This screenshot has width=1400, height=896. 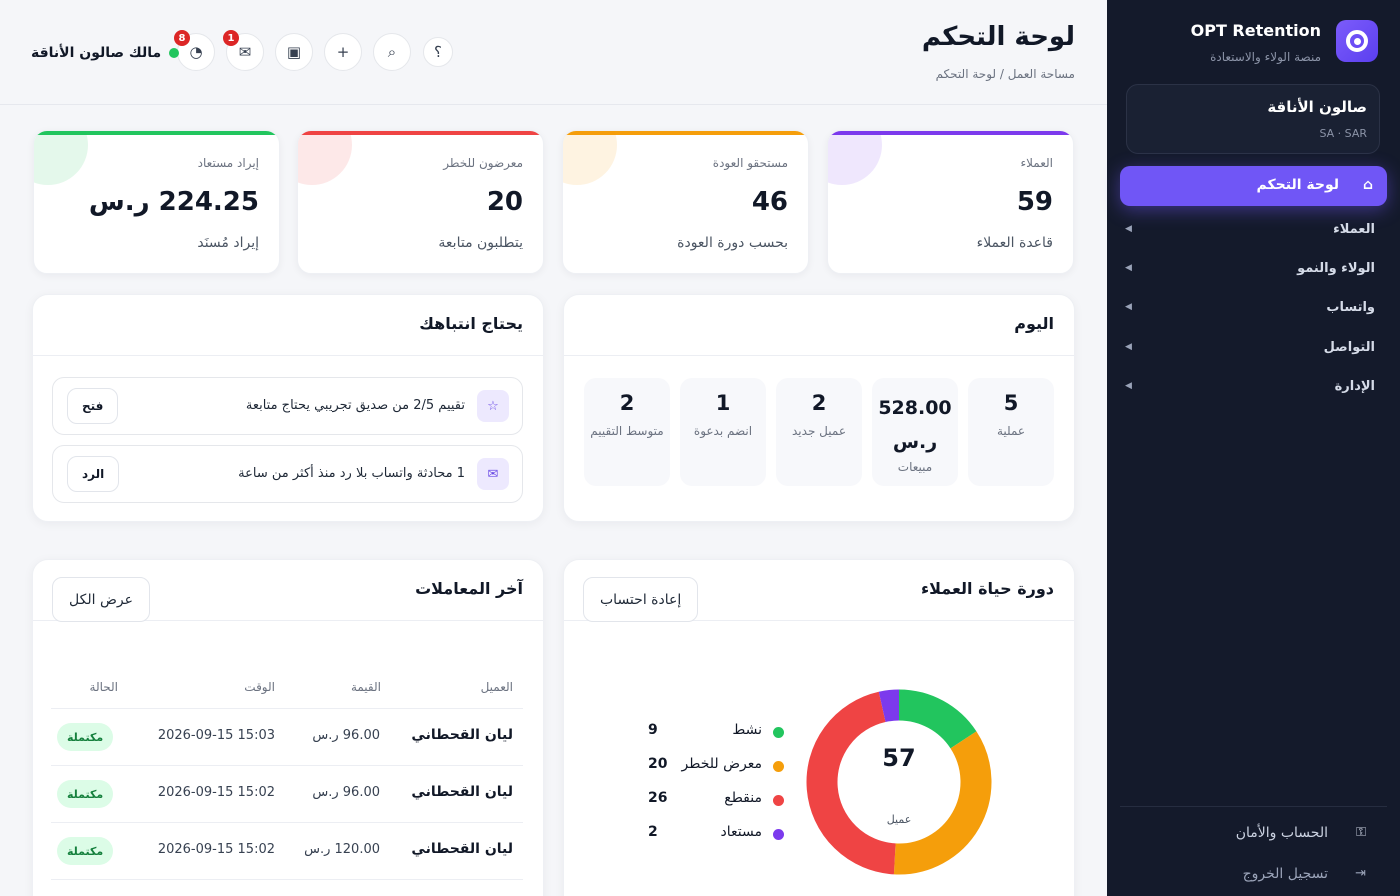 What do you see at coordinates (1354, 386) in the screenshot?
I see `sidebar-item-label: الإدارة` at bounding box center [1354, 386].